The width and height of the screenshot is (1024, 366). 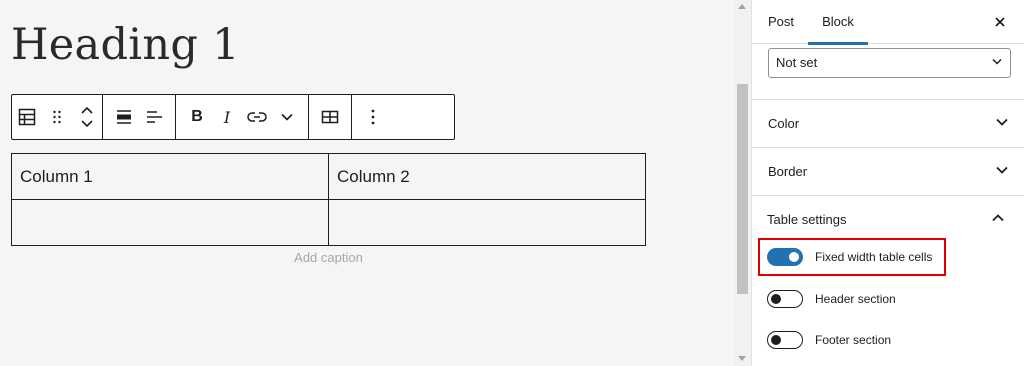 What do you see at coordinates (785, 340) in the screenshot?
I see `footer-section-toggle` at bounding box center [785, 340].